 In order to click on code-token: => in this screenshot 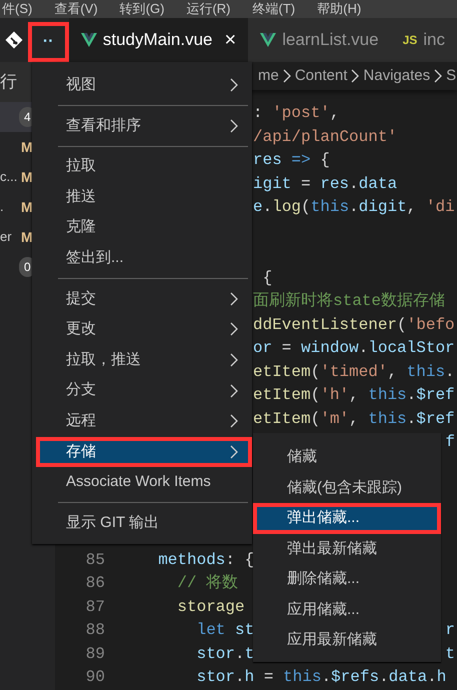, I will do `click(301, 160)`.